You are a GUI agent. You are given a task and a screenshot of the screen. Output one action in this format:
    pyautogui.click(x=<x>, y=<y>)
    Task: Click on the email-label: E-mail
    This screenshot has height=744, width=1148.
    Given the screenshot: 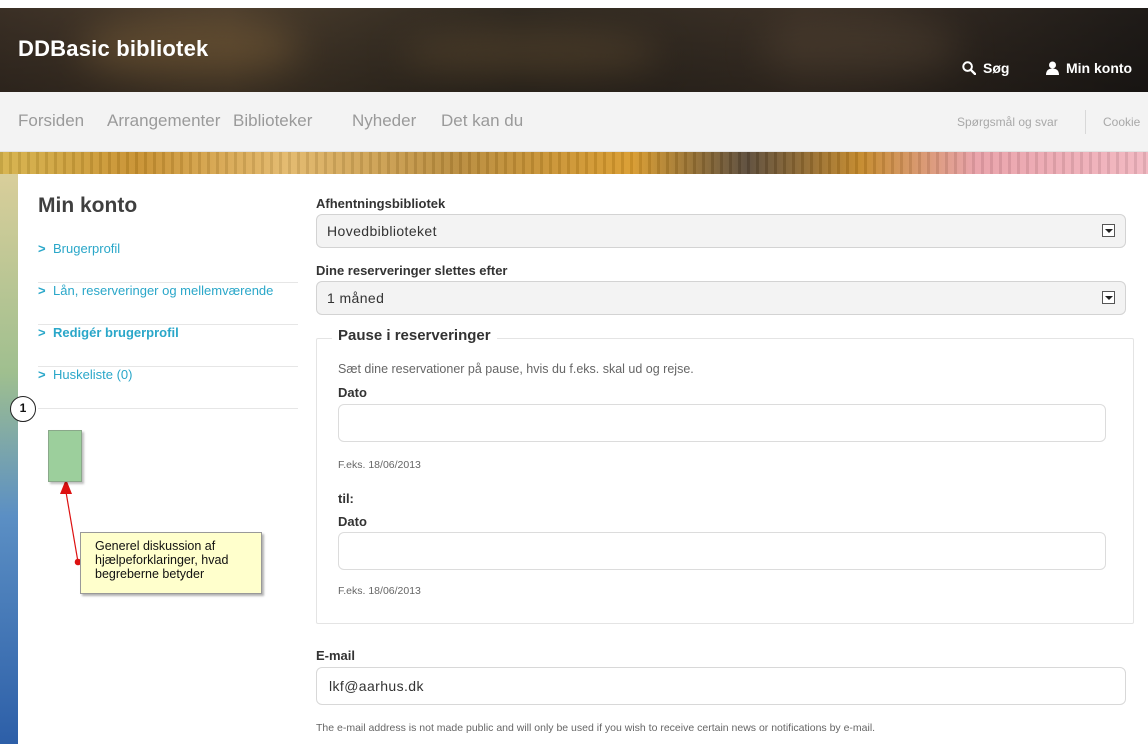 What is the action you would take?
    pyautogui.click(x=336, y=655)
    